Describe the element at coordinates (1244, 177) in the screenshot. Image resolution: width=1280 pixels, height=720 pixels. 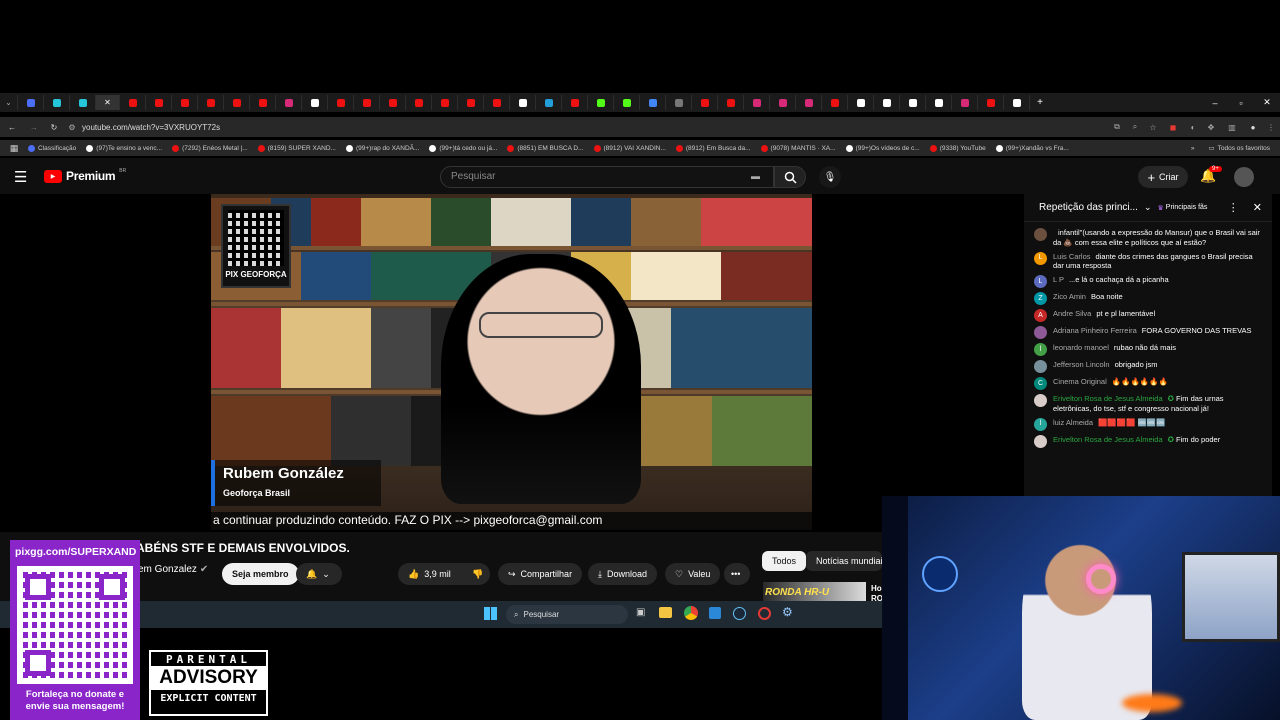
I see `account-avatar` at that location.